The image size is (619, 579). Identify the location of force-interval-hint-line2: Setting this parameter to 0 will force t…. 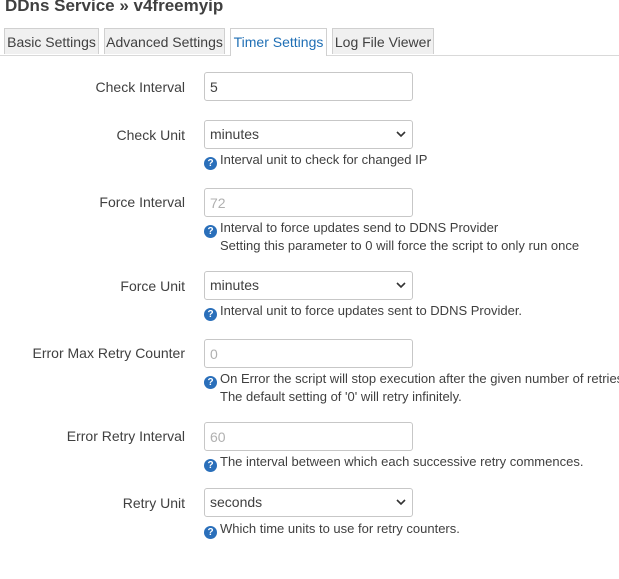
(400, 245).